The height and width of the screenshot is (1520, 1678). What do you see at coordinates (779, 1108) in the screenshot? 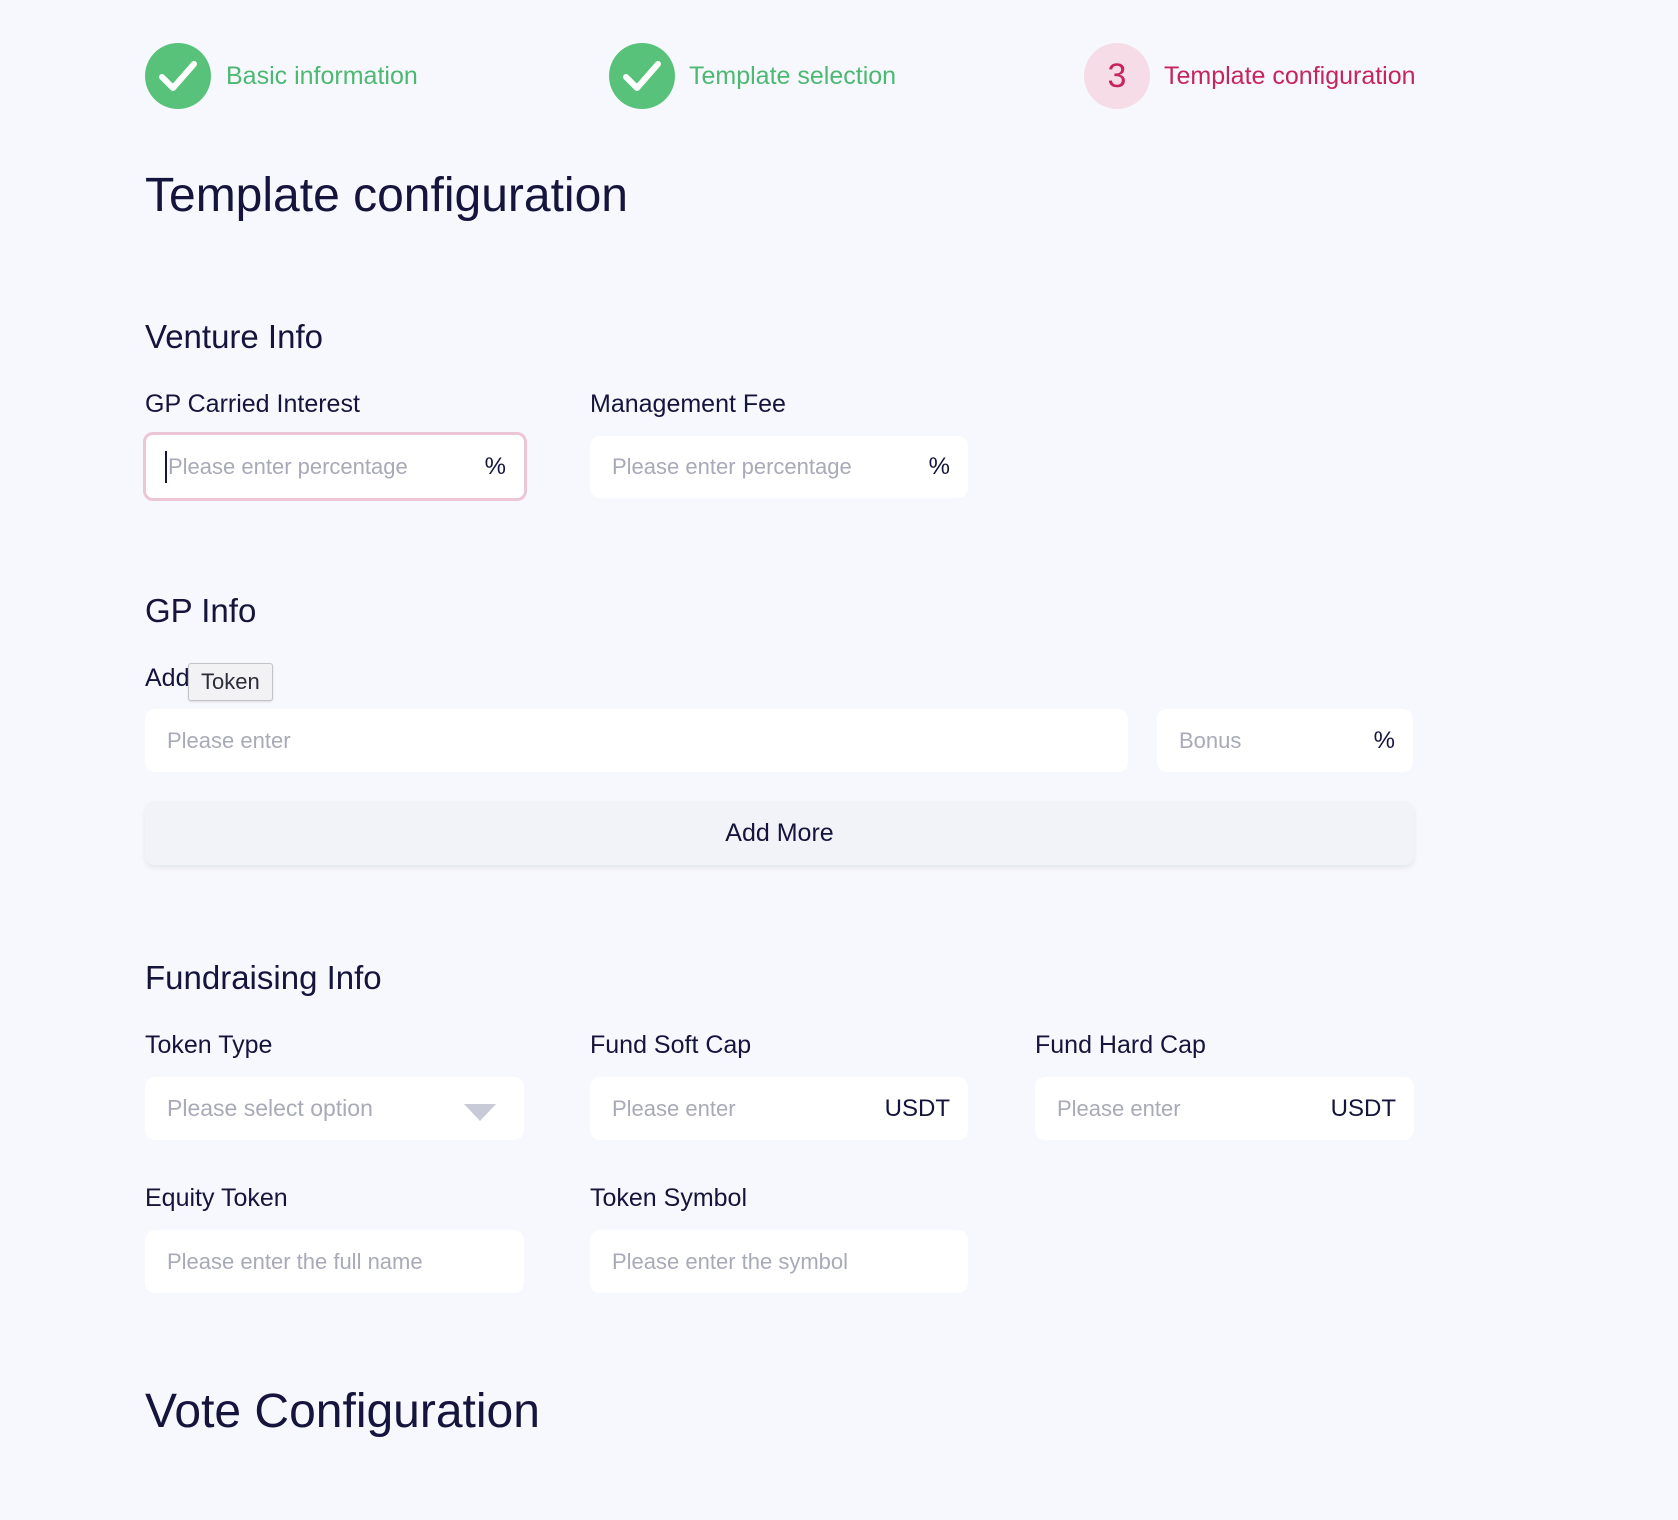
I see `fund-soft-cap-input: Please enter USDT` at bounding box center [779, 1108].